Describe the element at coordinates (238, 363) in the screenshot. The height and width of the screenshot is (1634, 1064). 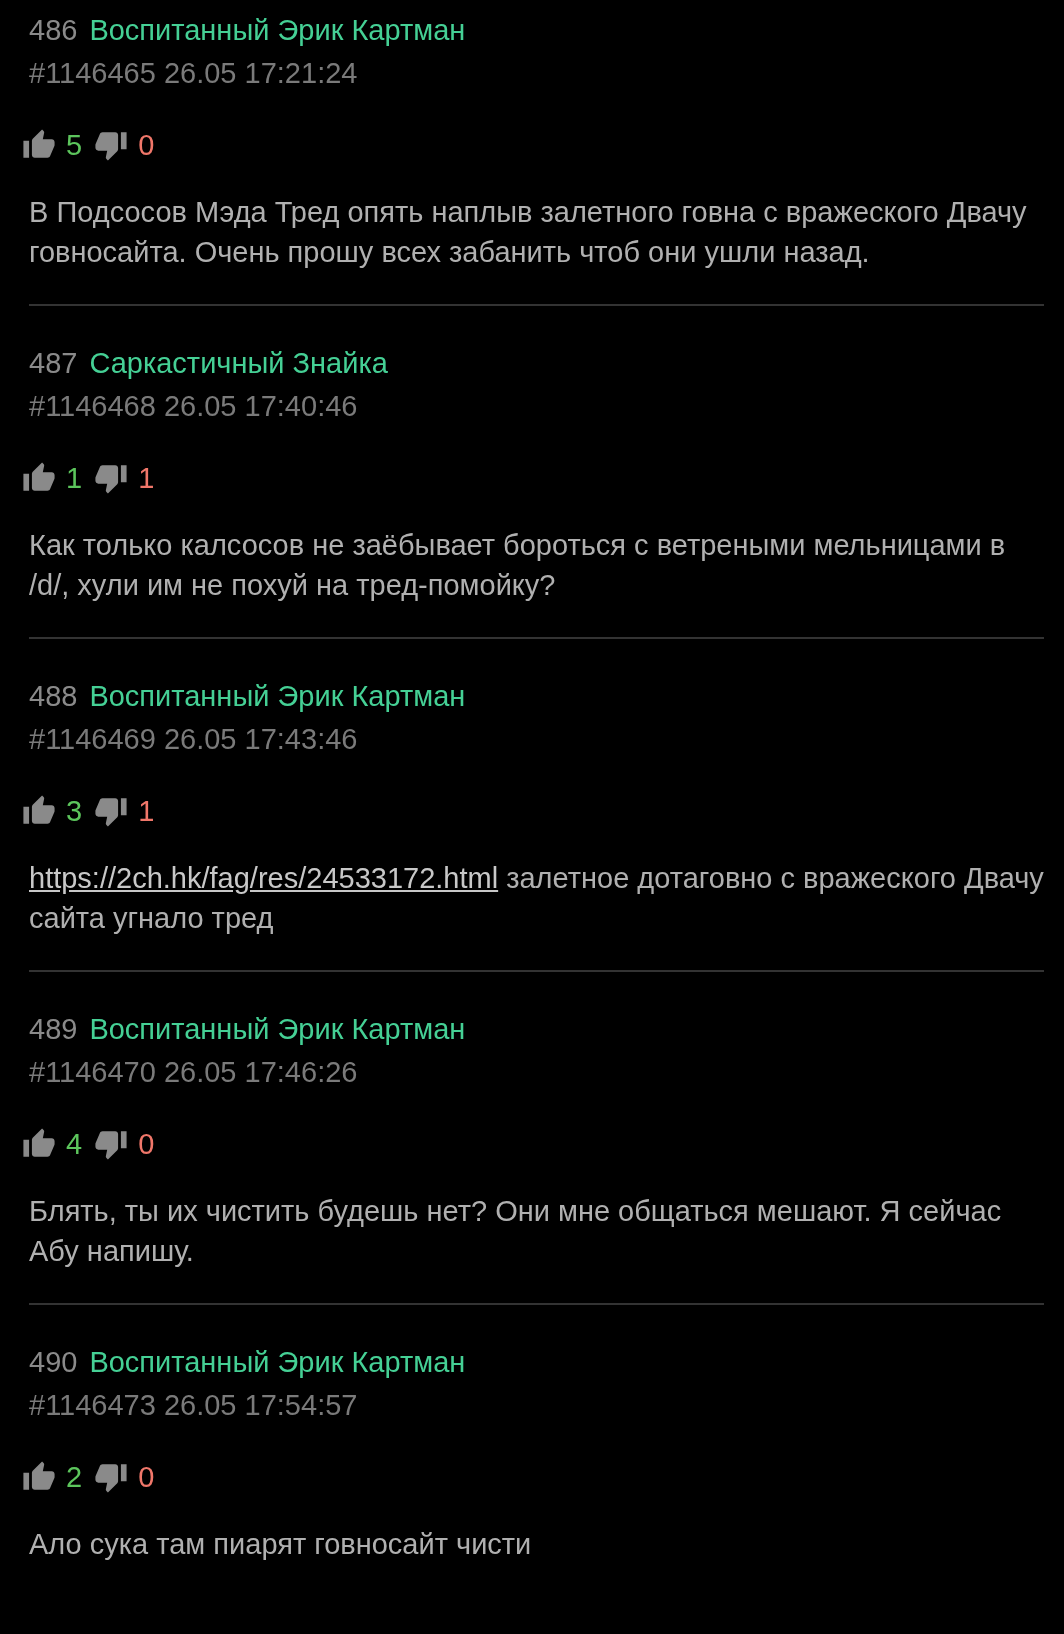
I see `author-name: Саркастичный Знайка` at that location.